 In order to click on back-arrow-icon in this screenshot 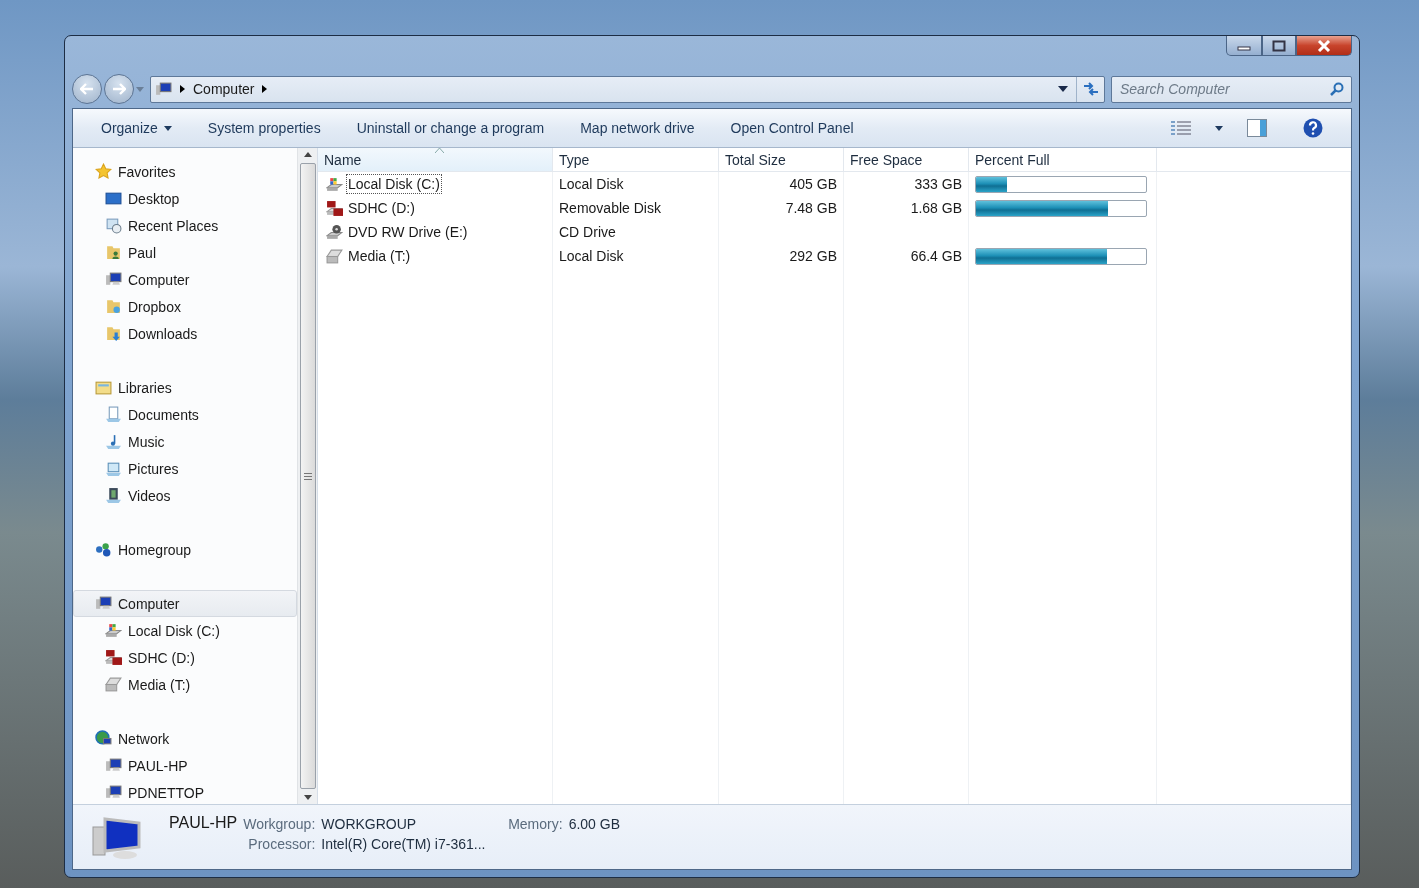, I will do `click(87, 89)`.